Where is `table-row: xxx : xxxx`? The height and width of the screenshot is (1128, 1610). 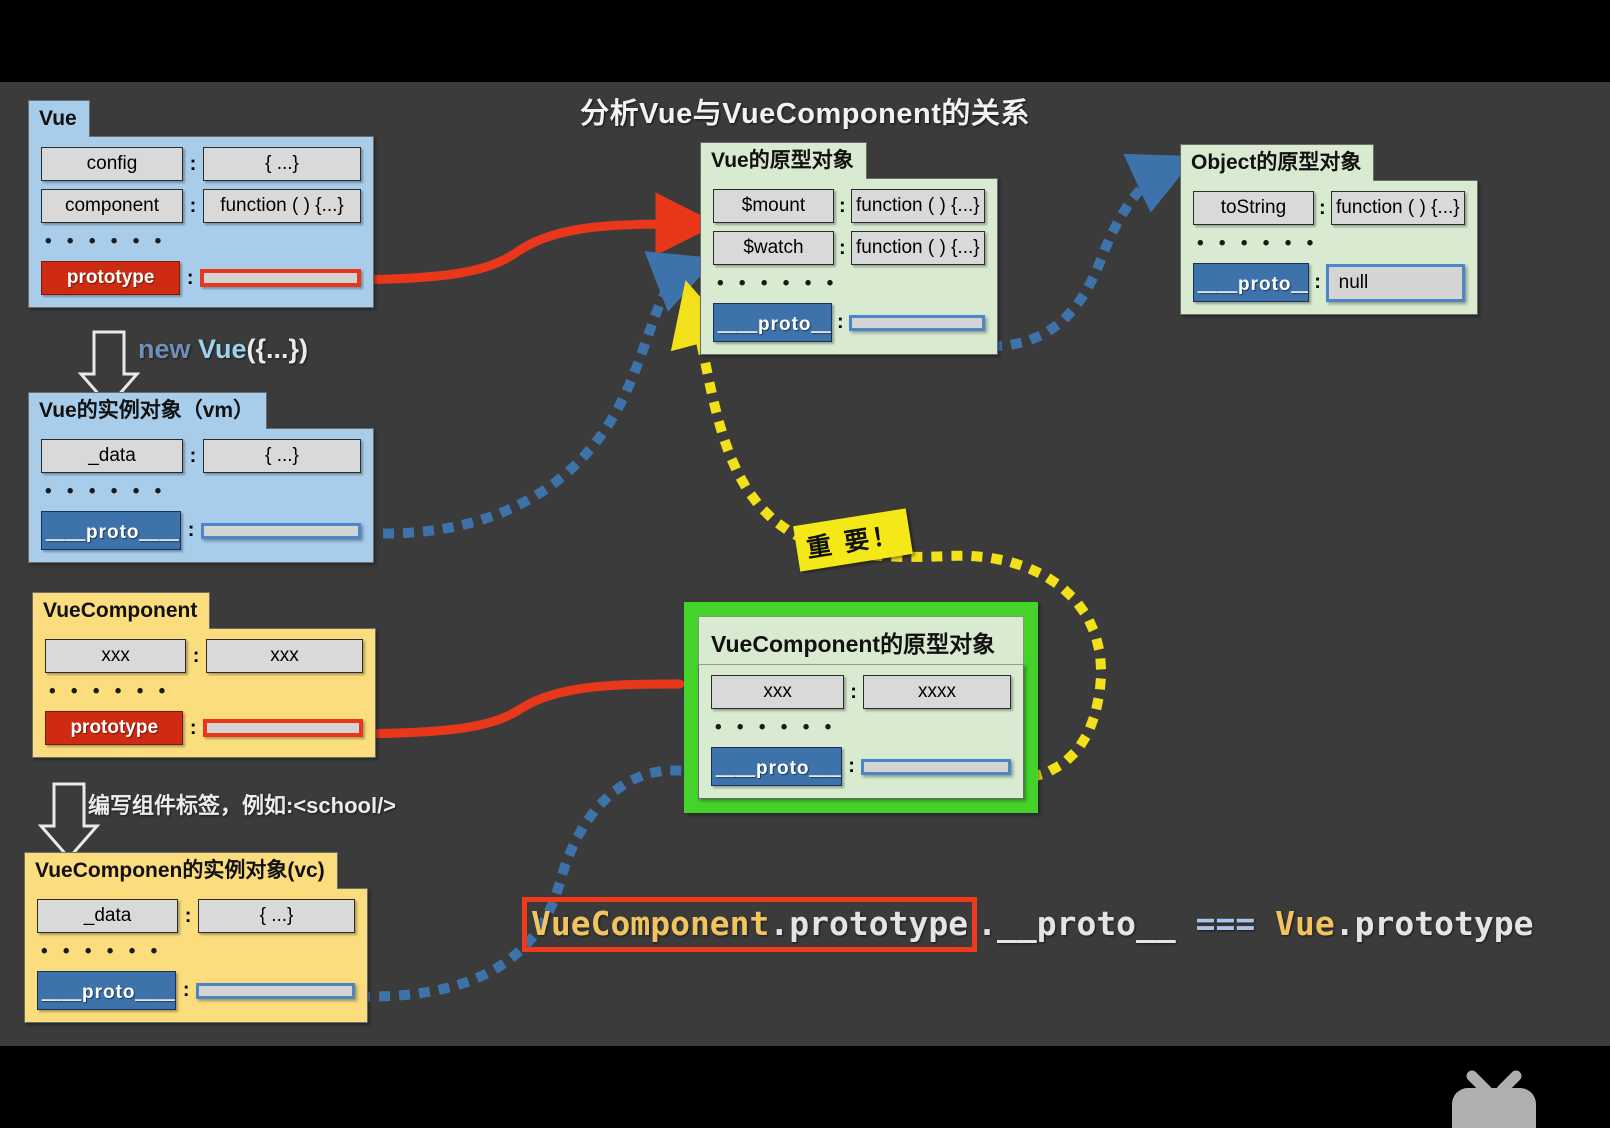 table-row: xxx : xxxx is located at coordinates (861, 692).